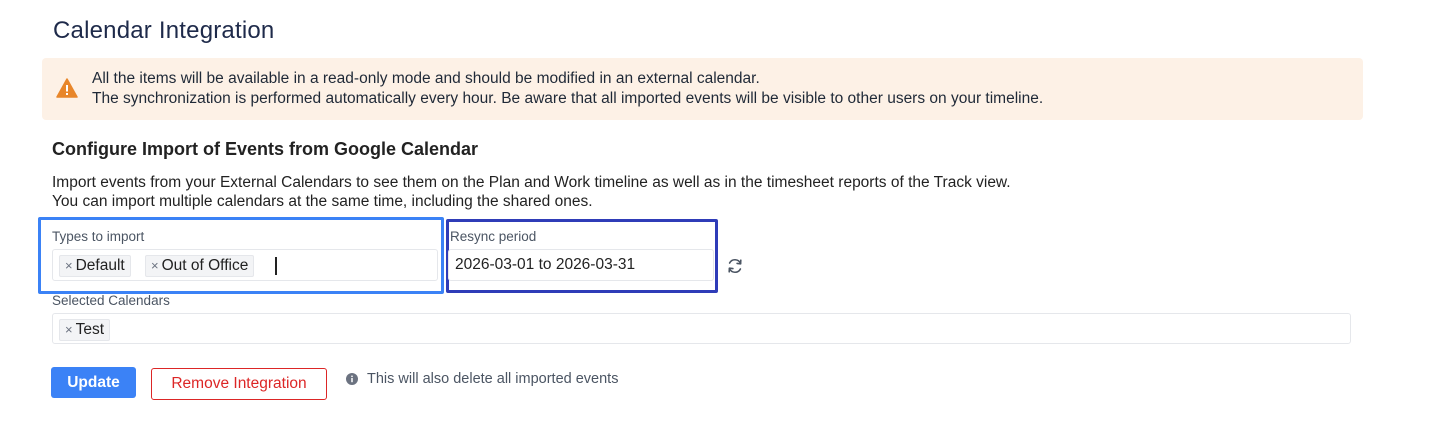 Image resolution: width=1440 pixels, height=439 pixels. I want to click on refresh-icon, so click(735, 266).